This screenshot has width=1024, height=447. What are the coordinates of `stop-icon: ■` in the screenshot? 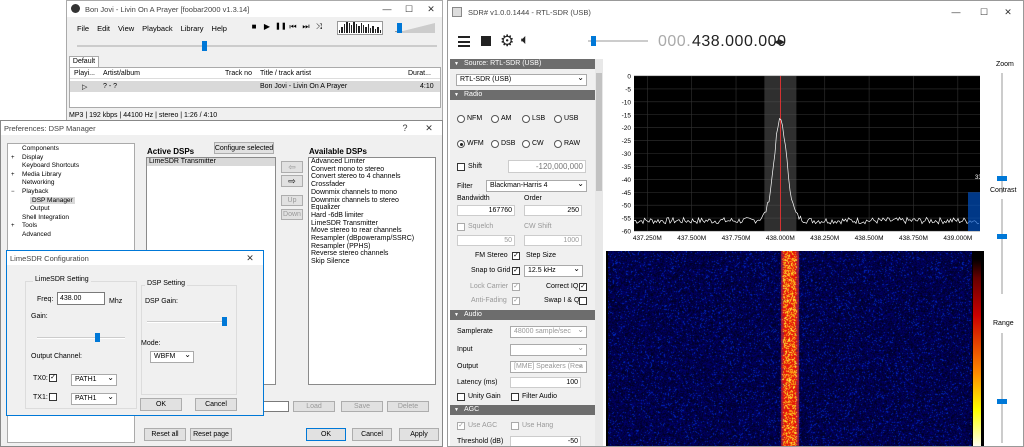 It's located at (254, 27).